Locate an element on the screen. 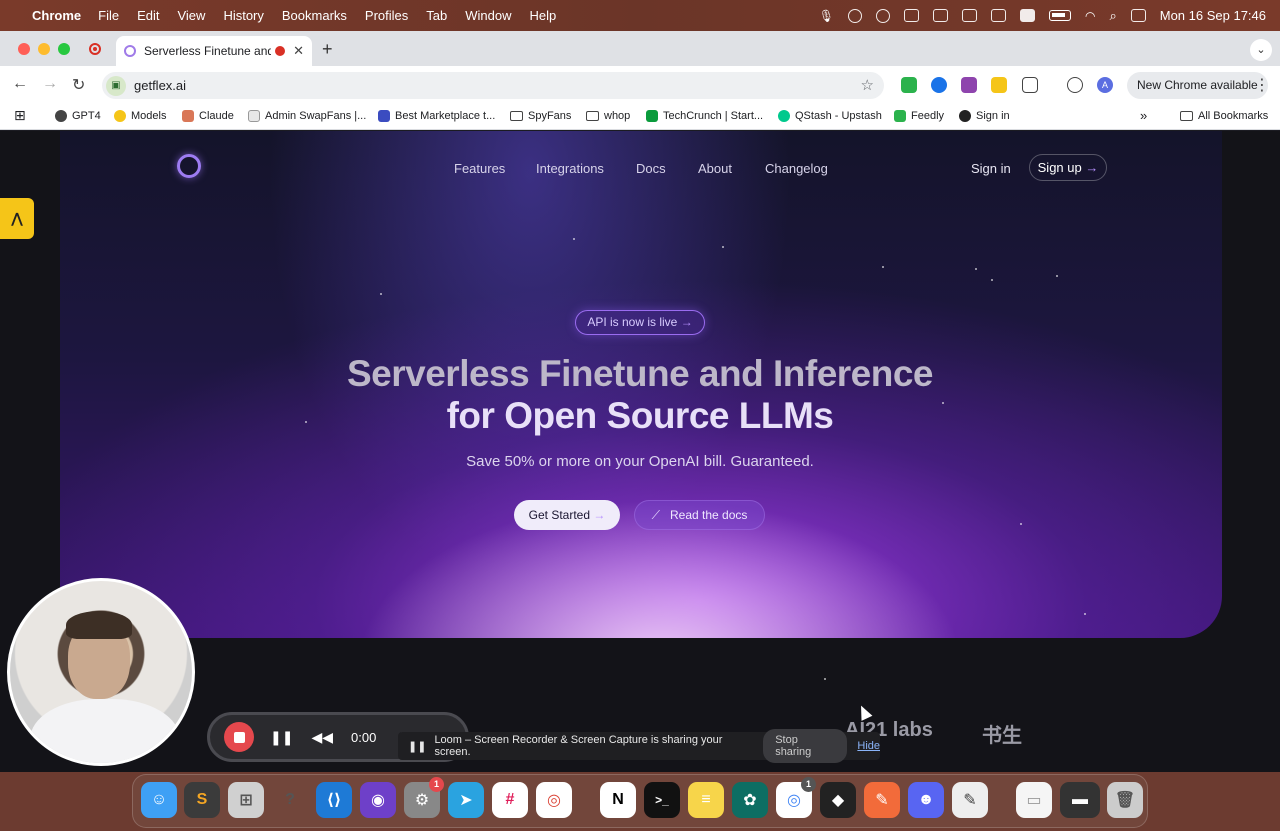 This screenshot has height=831, width=1280. bookmark-feedly: Feedly is located at coordinates (919, 116).